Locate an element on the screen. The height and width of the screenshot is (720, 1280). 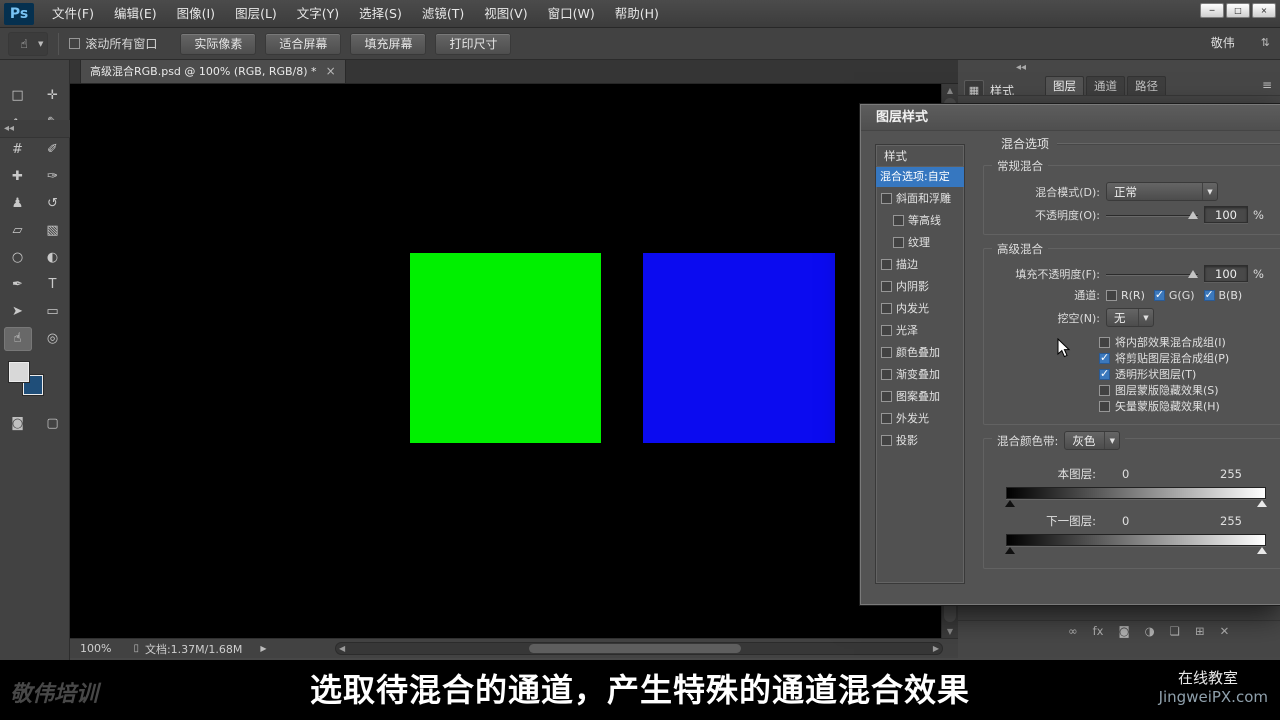
crop-tool: # is located at coordinates (18, 150).